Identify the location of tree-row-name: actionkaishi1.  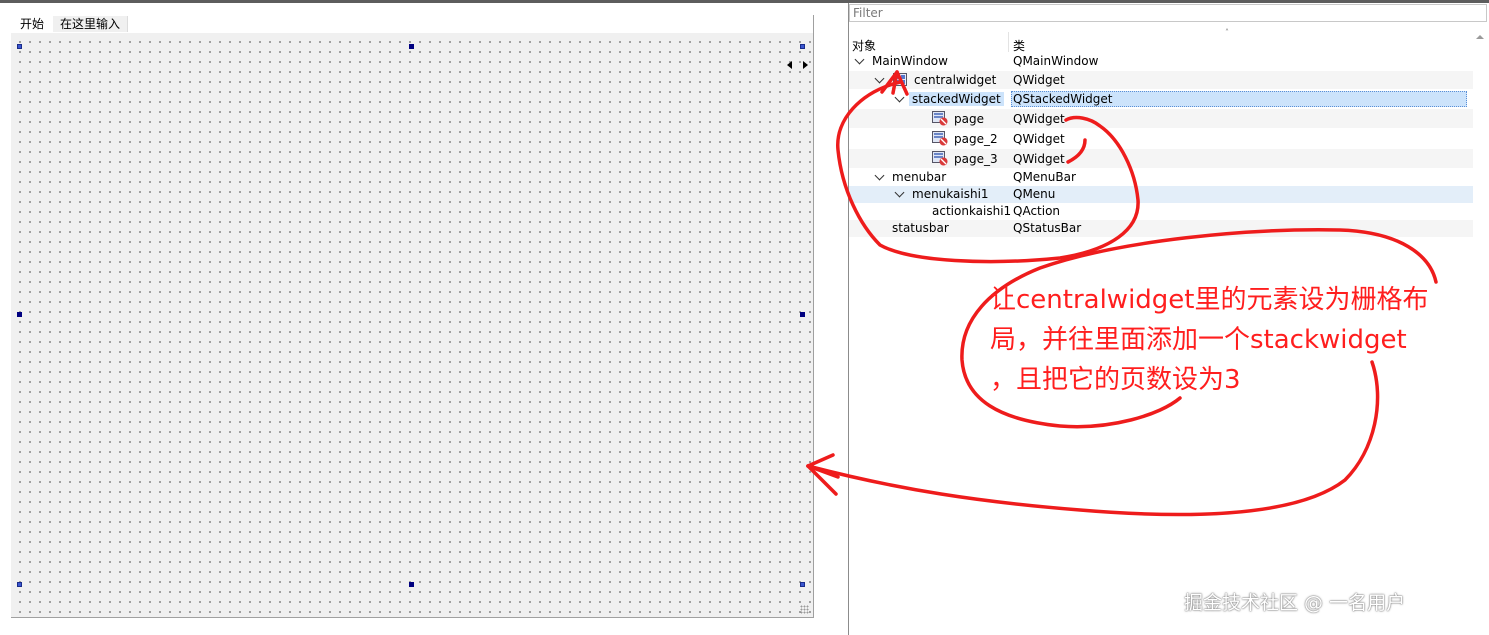
(972, 211).